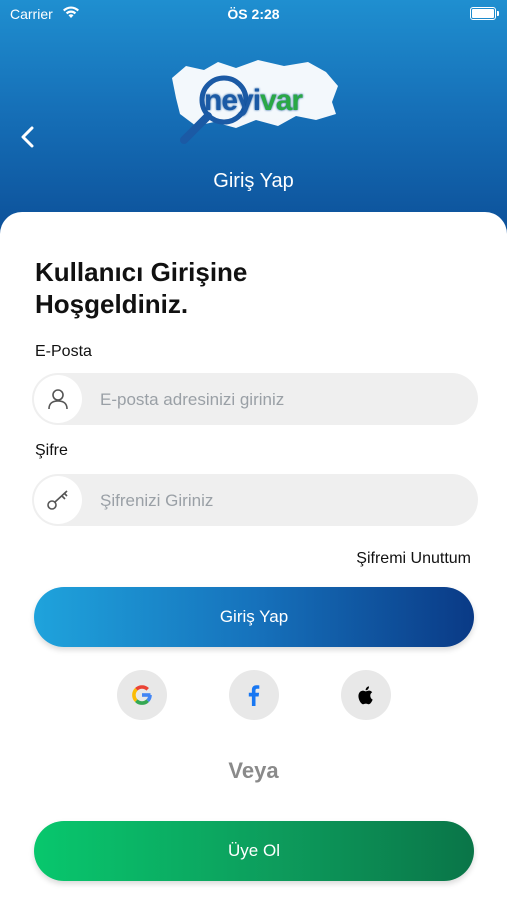 Image resolution: width=507 pixels, height=900 pixels. Describe the element at coordinates (280, 400) in the screenshot. I see `email-input` at that location.